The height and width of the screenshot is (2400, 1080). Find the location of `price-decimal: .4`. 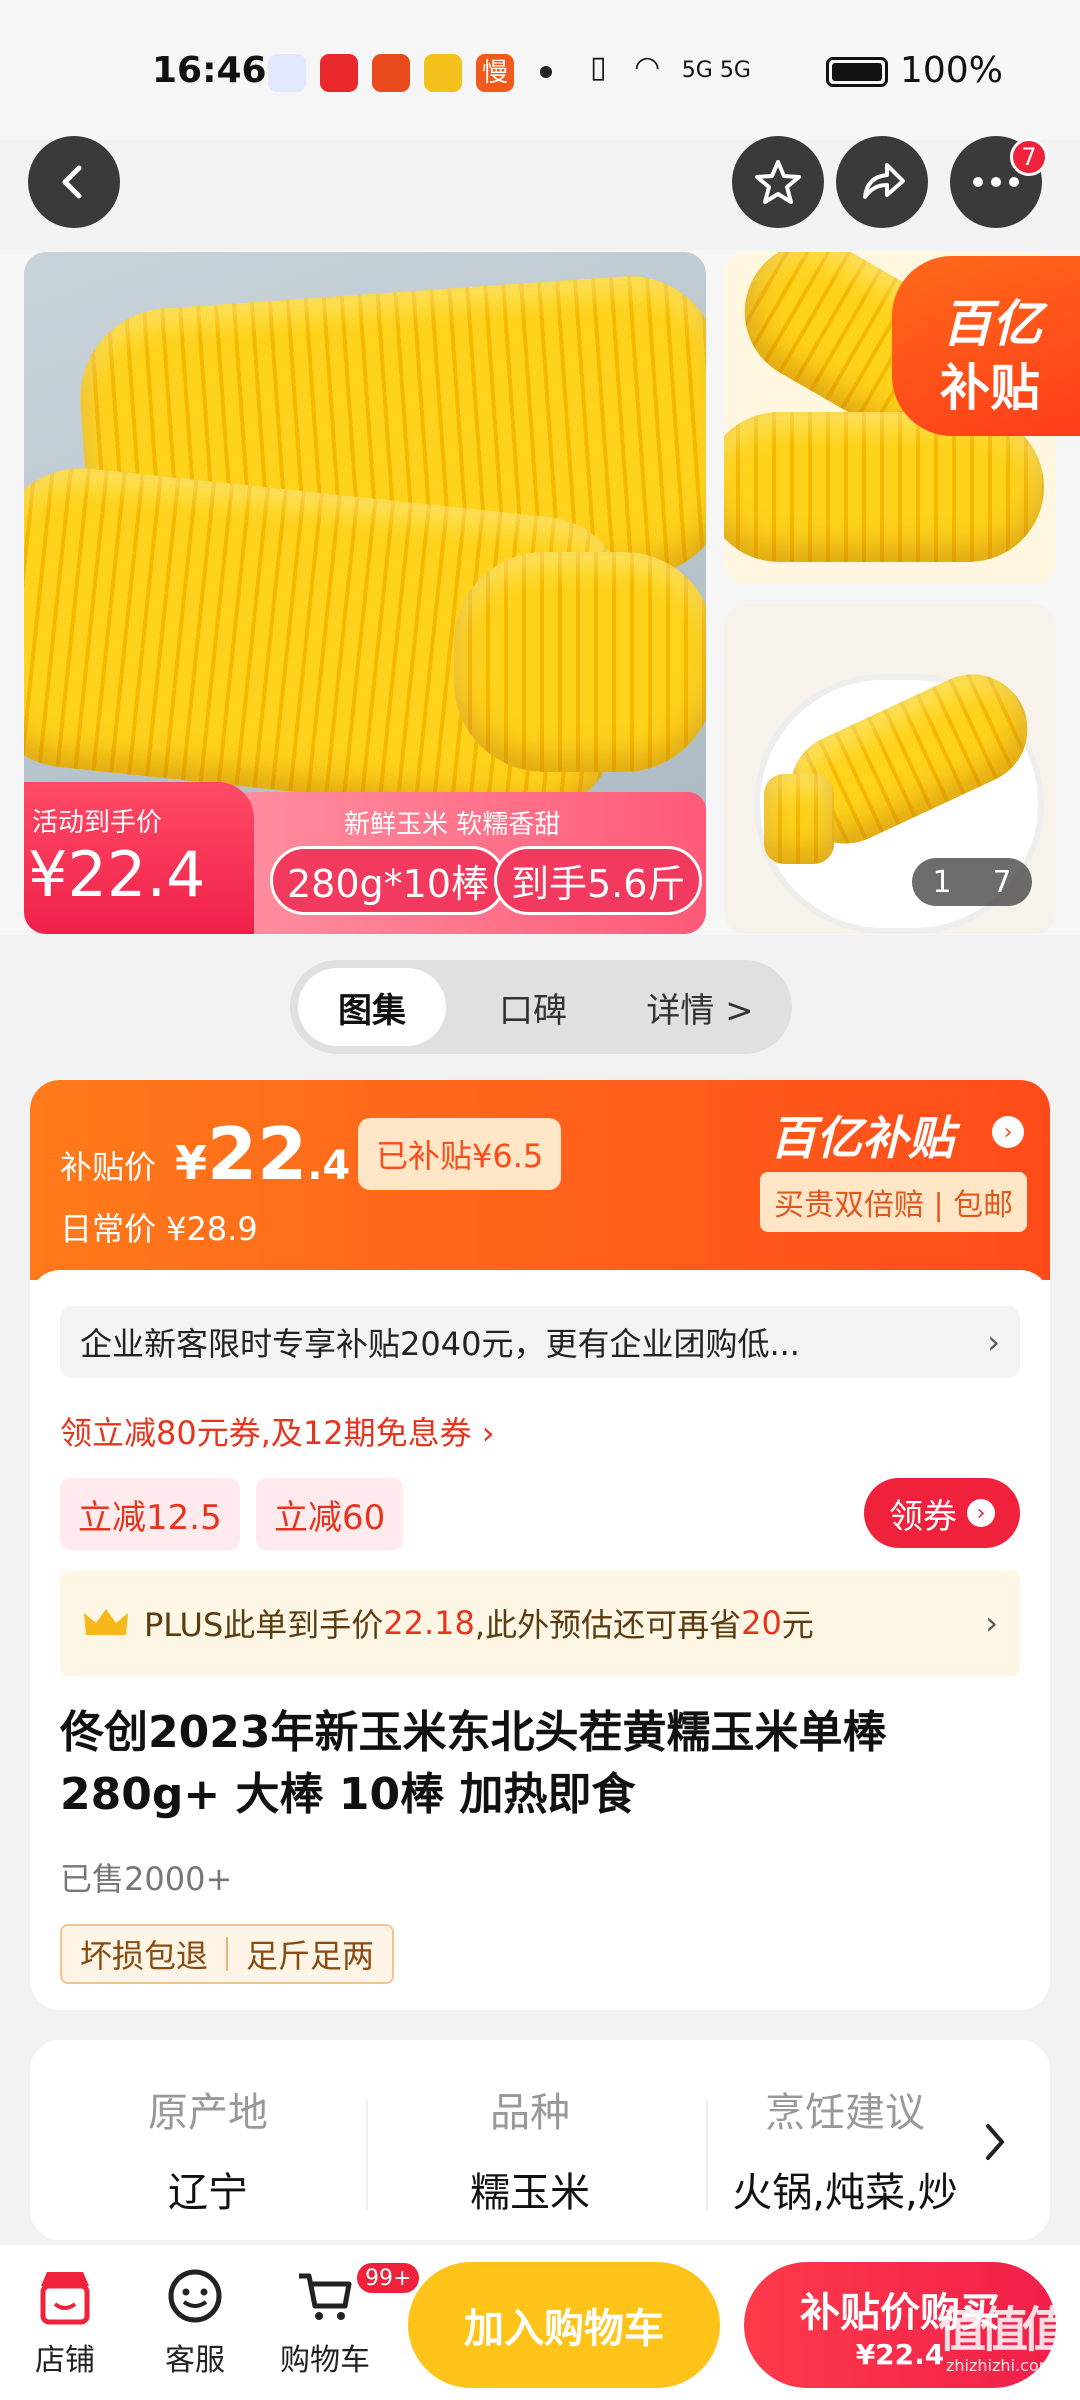

price-decimal: .4 is located at coordinates (329, 1166).